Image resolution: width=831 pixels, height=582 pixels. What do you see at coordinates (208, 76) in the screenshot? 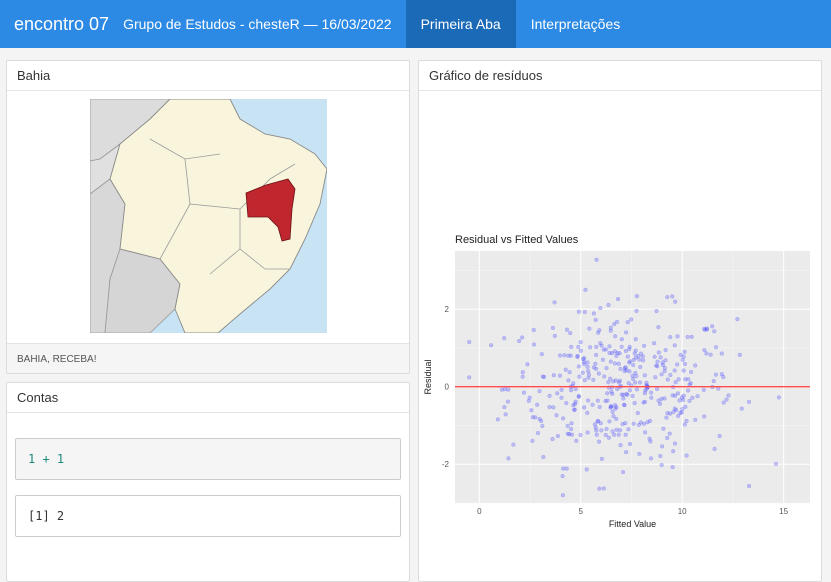
I see `card-title: Bahia` at bounding box center [208, 76].